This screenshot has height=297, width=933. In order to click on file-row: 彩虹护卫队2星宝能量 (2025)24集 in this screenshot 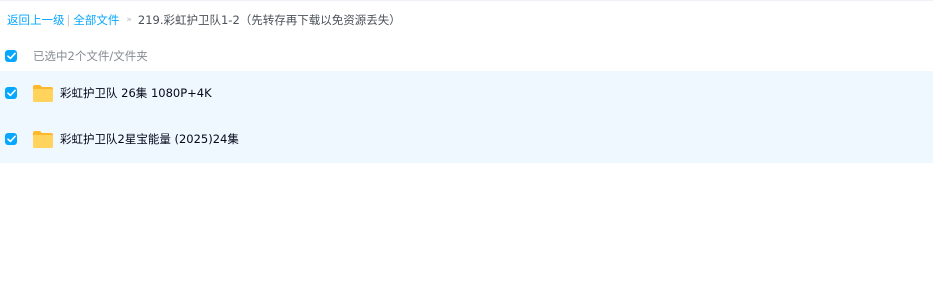, I will do `click(466, 139)`.